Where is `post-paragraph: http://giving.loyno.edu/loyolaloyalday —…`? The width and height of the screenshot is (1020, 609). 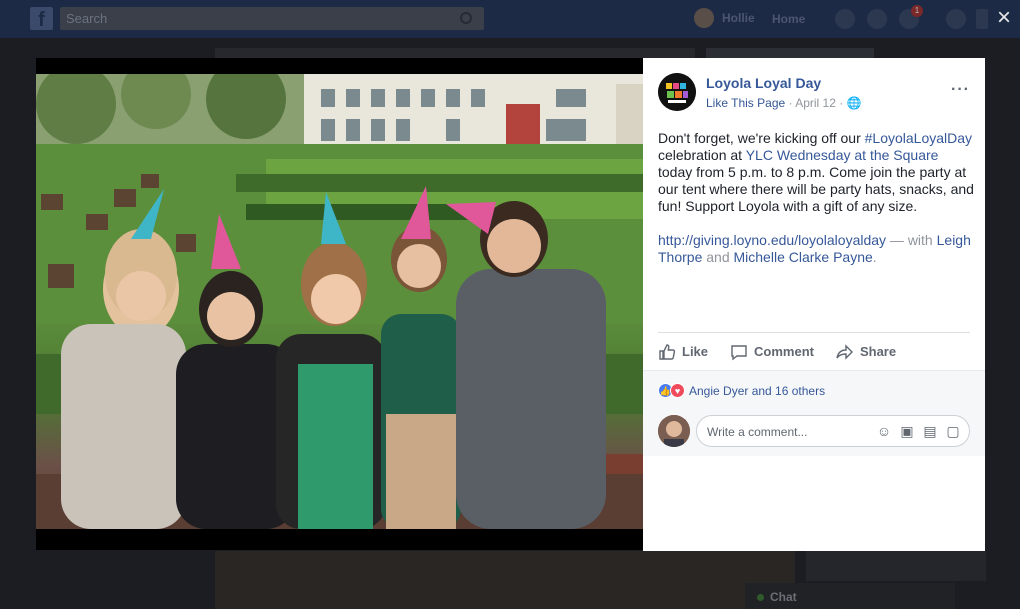 post-paragraph: http://giving.loyno.edu/loyolaloyalday —… is located at coordinates (816, 249).